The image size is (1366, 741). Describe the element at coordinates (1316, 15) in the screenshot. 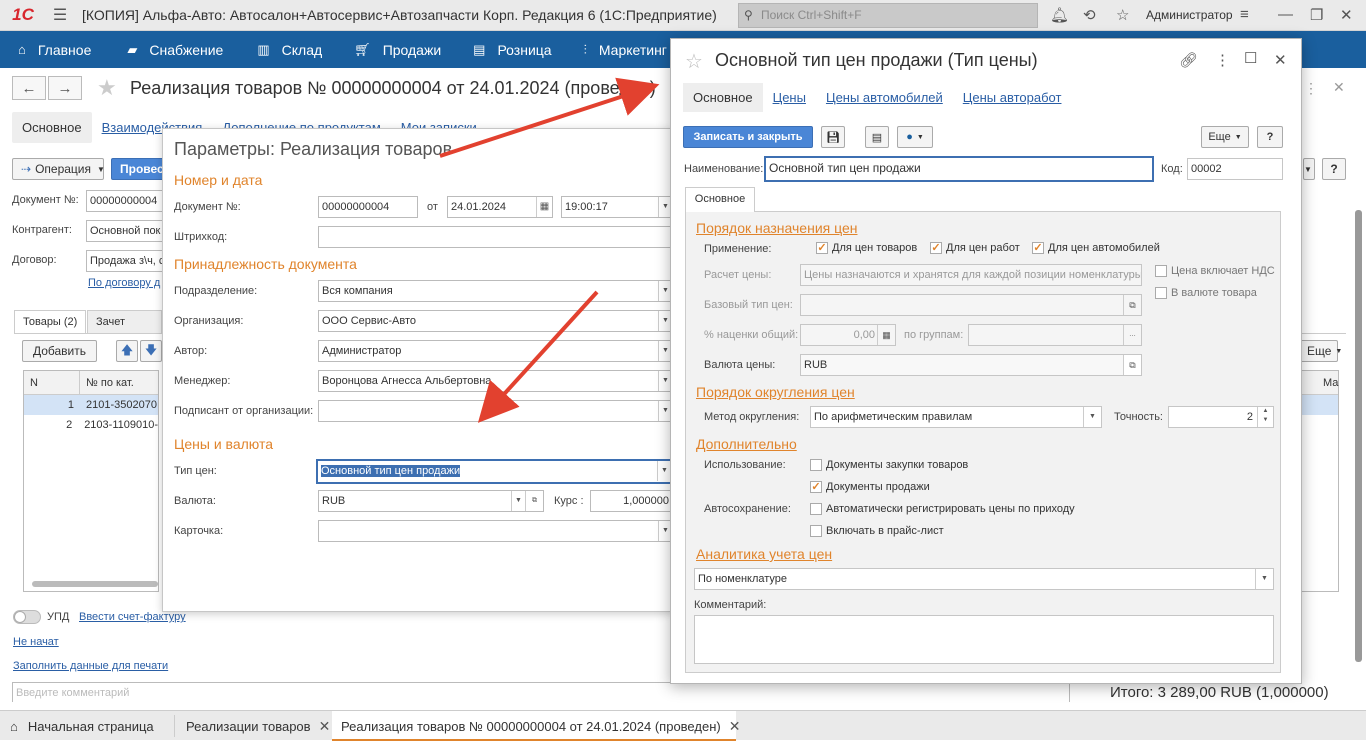

I see `restore-icon: ❐` at that location.